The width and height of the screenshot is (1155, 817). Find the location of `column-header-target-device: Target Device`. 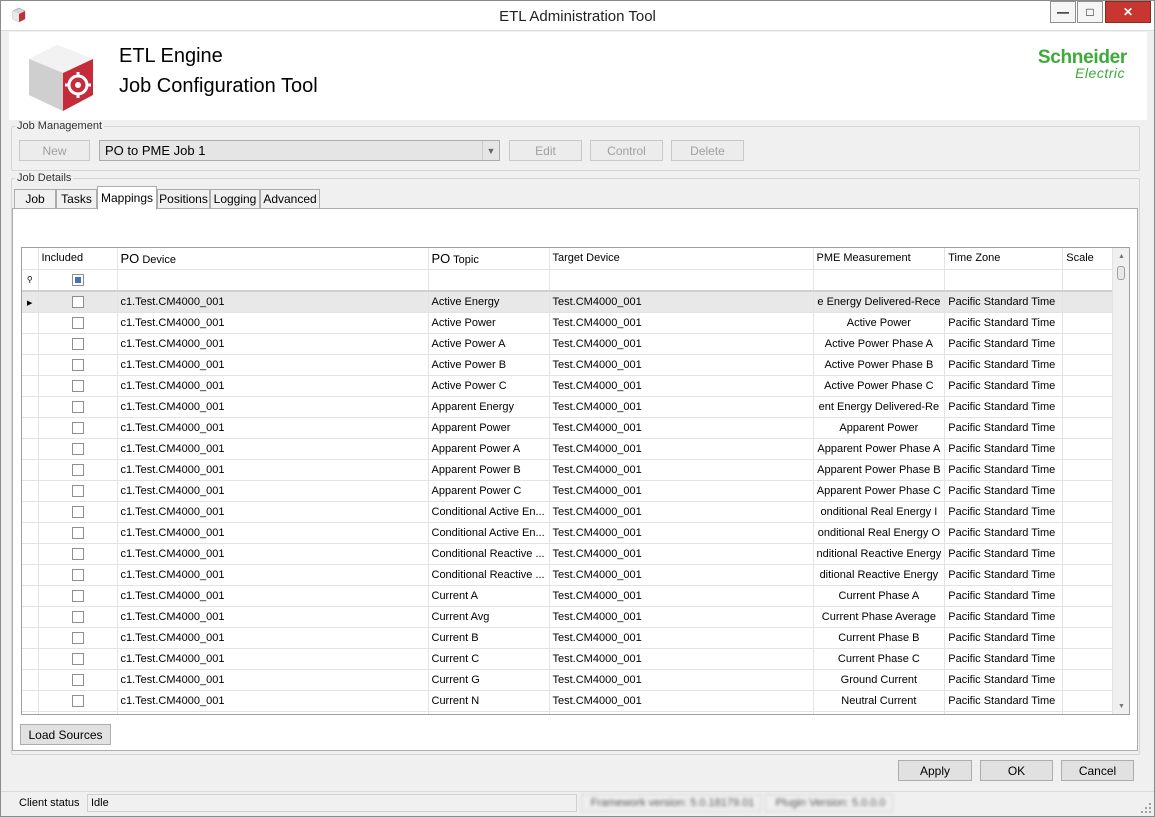

column-header-target-device: Target Device is located at coordinates (681, 259).